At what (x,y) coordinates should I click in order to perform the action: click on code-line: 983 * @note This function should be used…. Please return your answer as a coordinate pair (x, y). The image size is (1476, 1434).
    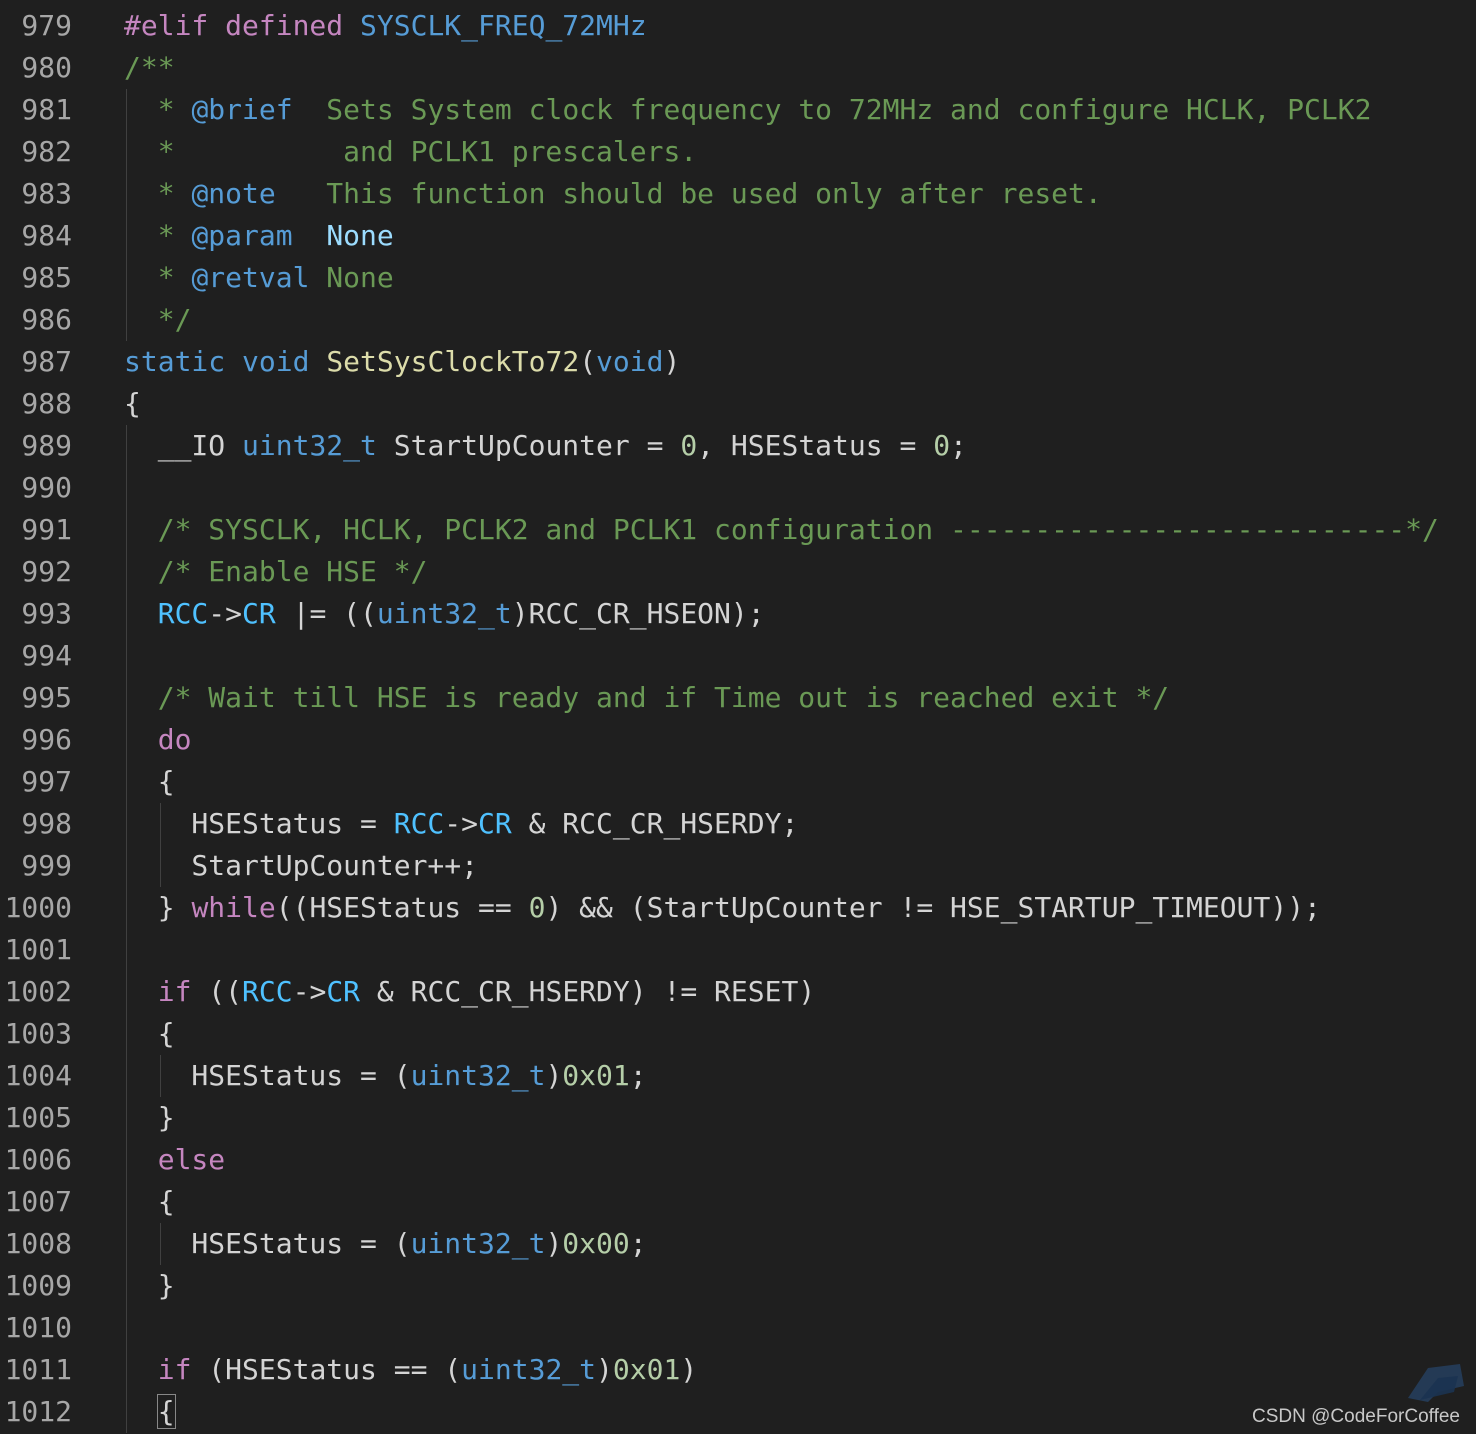
    Looking at the image, I should click on (738, 194).